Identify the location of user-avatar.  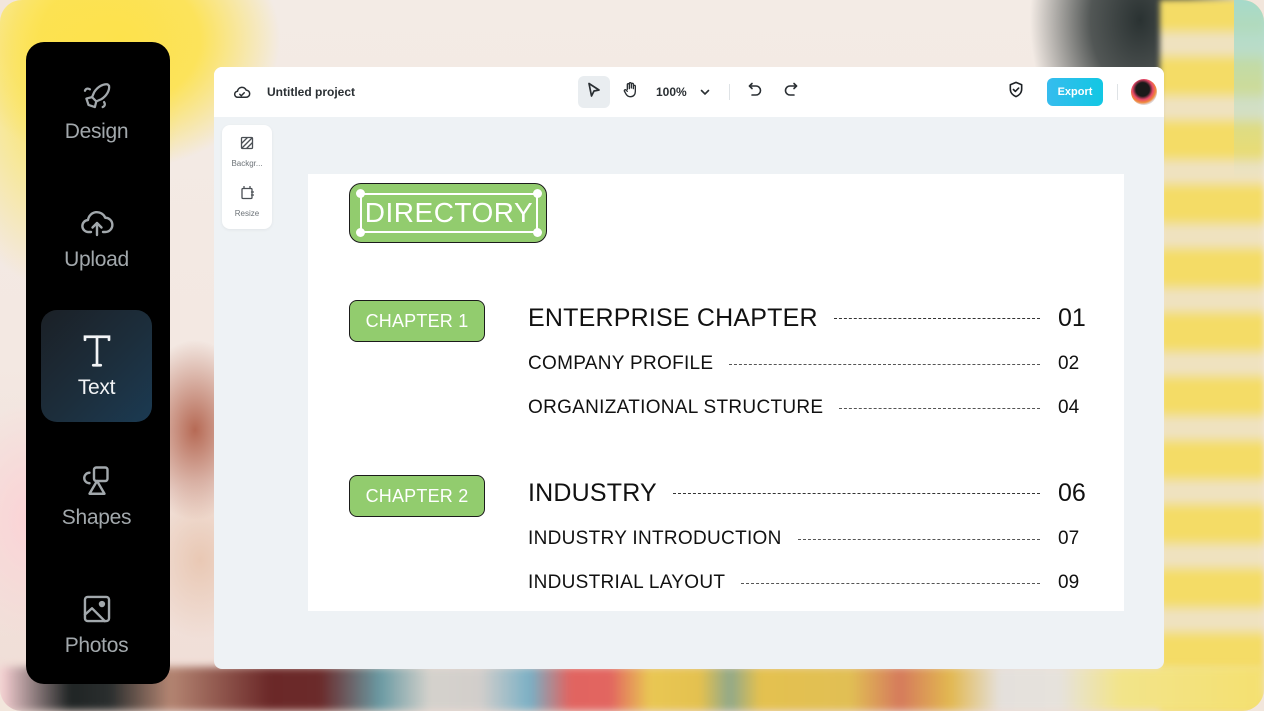
(1144, 92).